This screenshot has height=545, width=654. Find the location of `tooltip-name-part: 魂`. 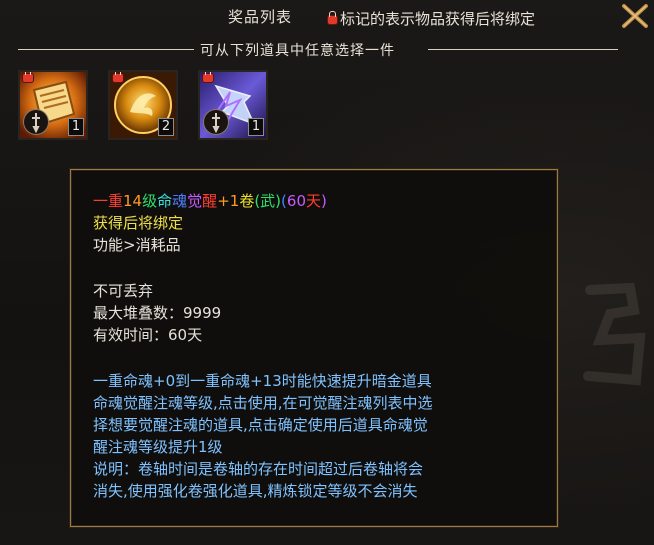

tooltip-name-part: 魂 is located at coordinates (180, 201).